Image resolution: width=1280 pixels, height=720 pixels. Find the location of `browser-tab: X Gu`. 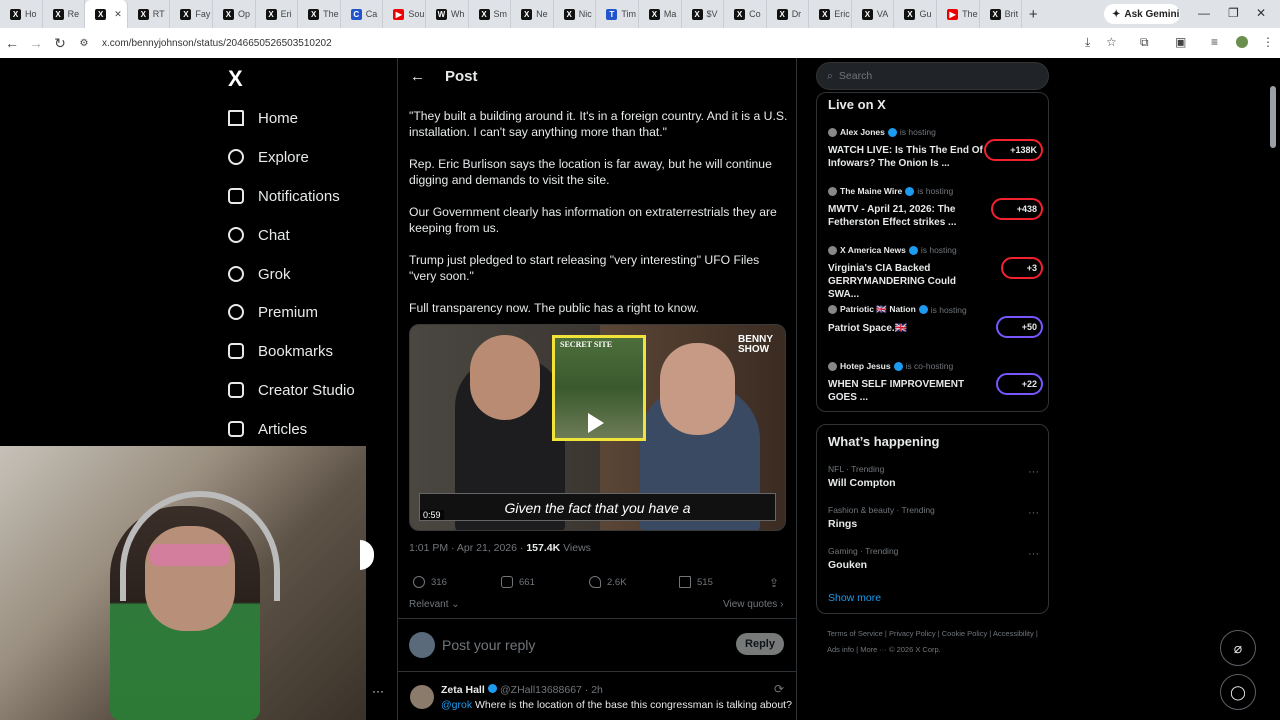

browser-tab: X Gu is located at coordinates (916, 14).